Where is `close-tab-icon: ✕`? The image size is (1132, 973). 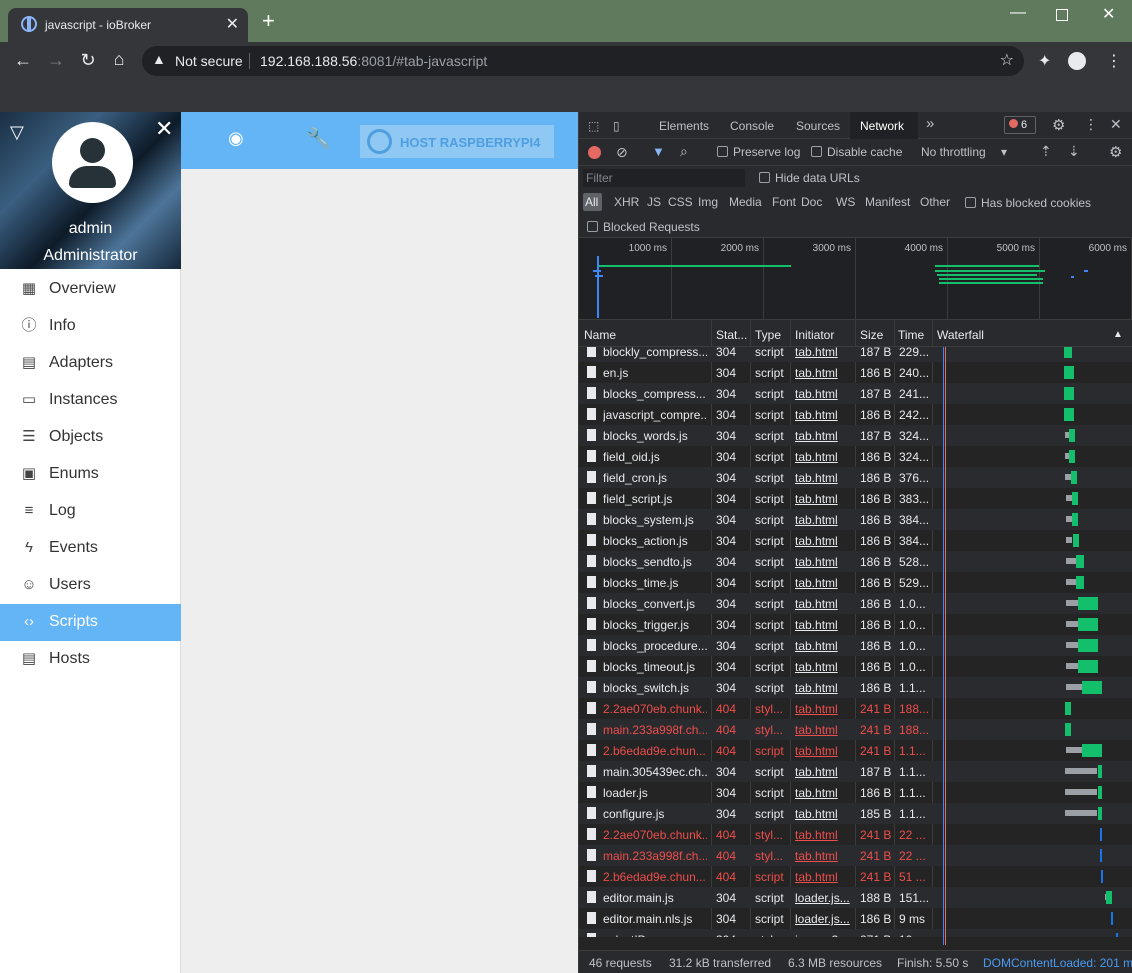
close-tab-icon: ✕ is located at coordinates (232, 24).